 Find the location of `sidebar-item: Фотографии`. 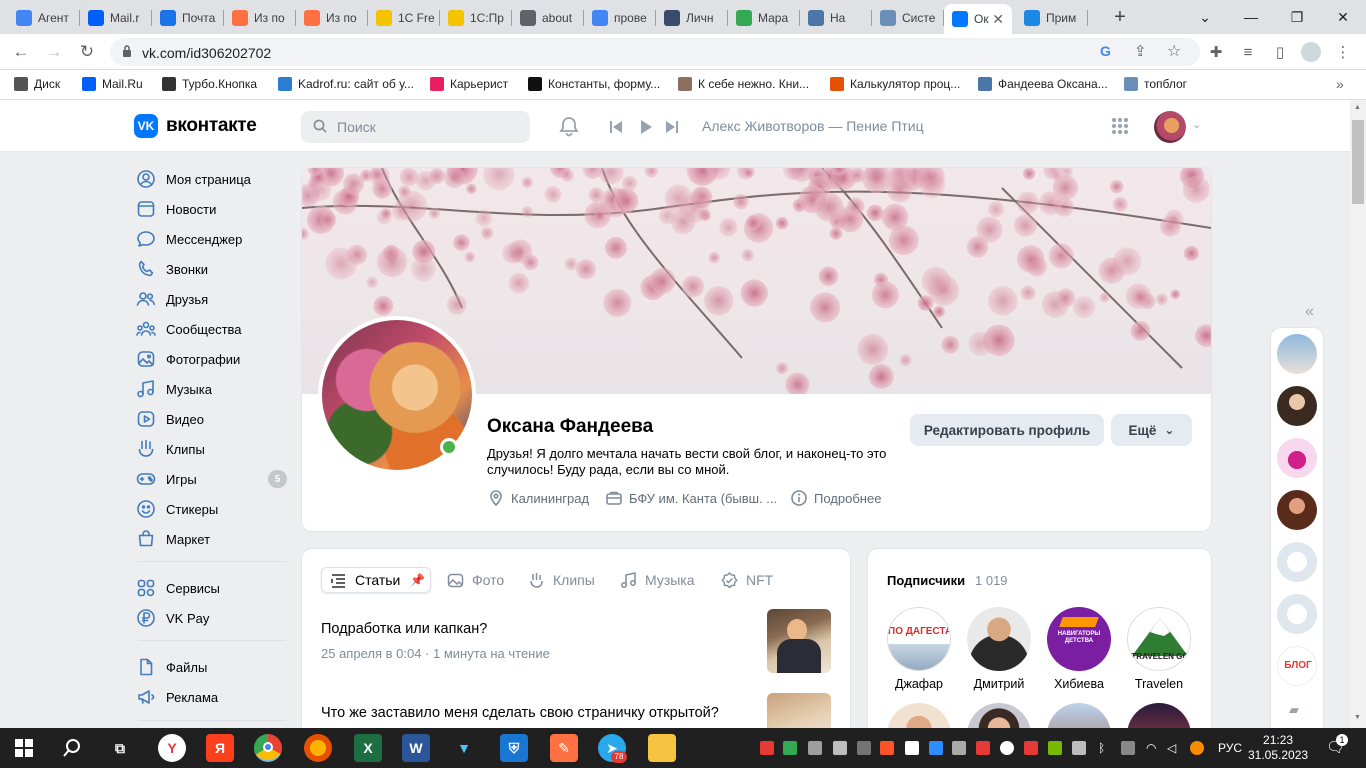

sidebar-item: Фотографии is located at coordinates (211, 359).